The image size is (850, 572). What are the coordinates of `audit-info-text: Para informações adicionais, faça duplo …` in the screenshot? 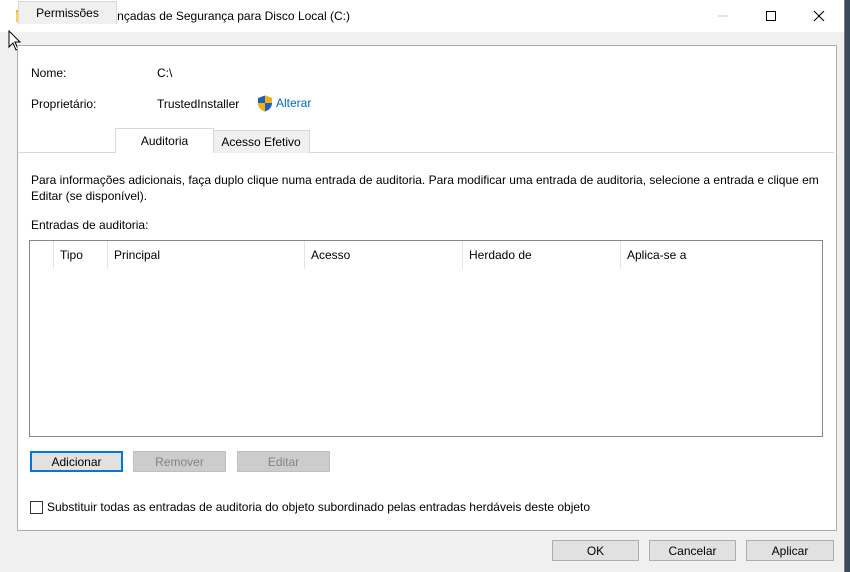 It's located at (425, 188).